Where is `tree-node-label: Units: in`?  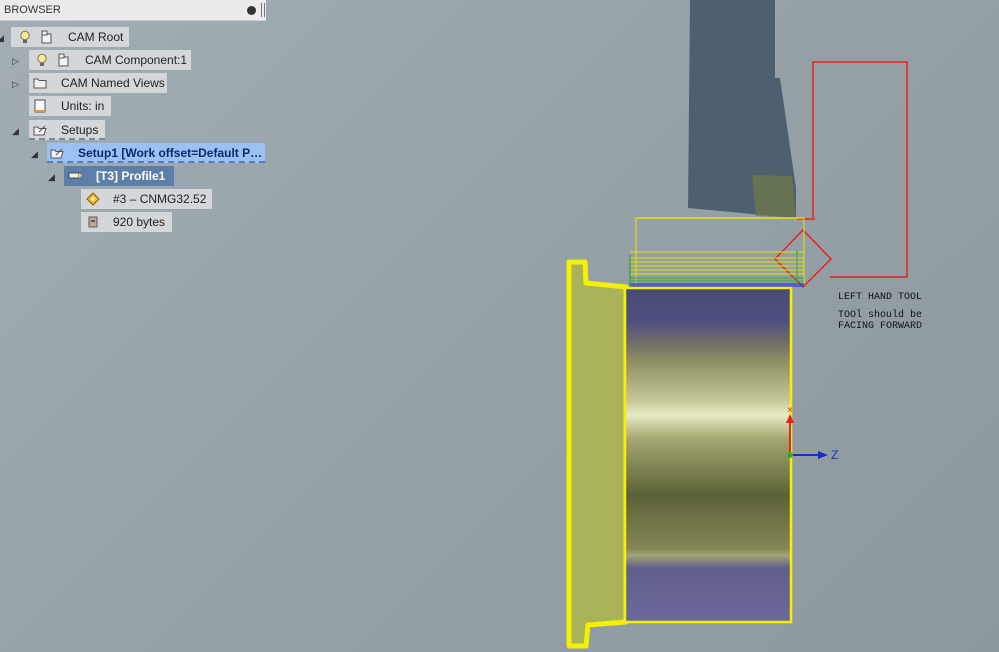 tree-node-label: Units: in is located at coordinates (83, 106).